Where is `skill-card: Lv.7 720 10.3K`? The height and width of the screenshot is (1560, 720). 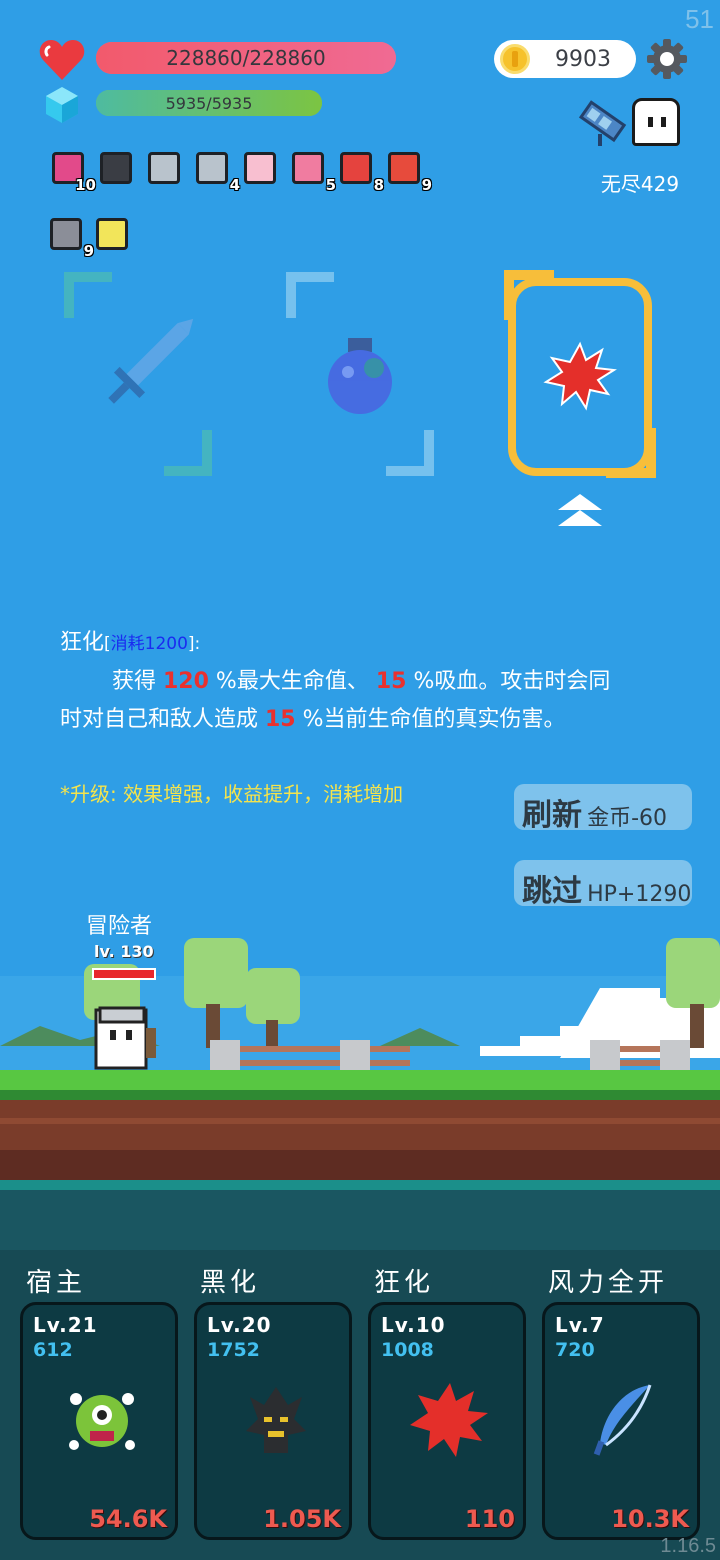 skill-card: Lv.7 720 10.3K is located at coordinates (621, 1421).